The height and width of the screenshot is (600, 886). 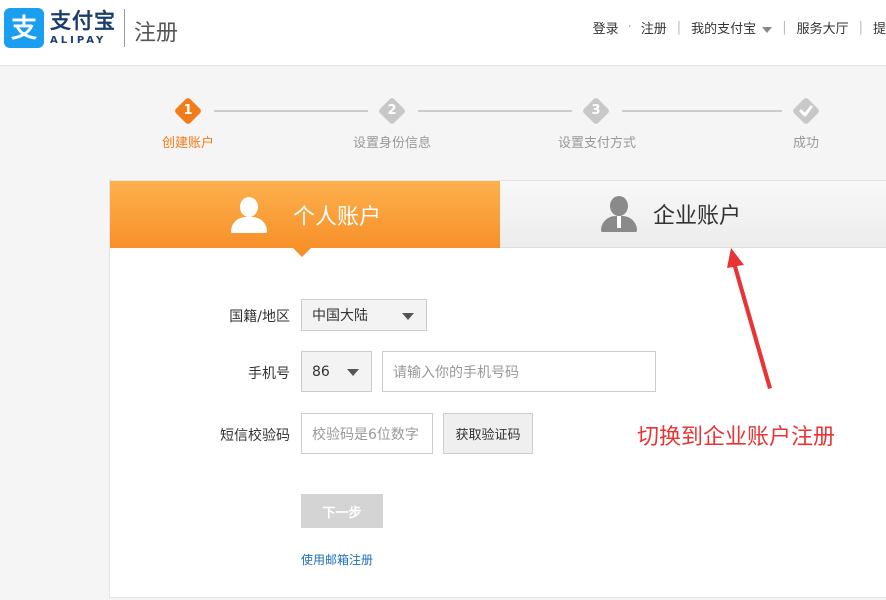 I want to click on alipay-logo: 支 支付宝 ALIPAY 注册, so click(x=91, y=28).